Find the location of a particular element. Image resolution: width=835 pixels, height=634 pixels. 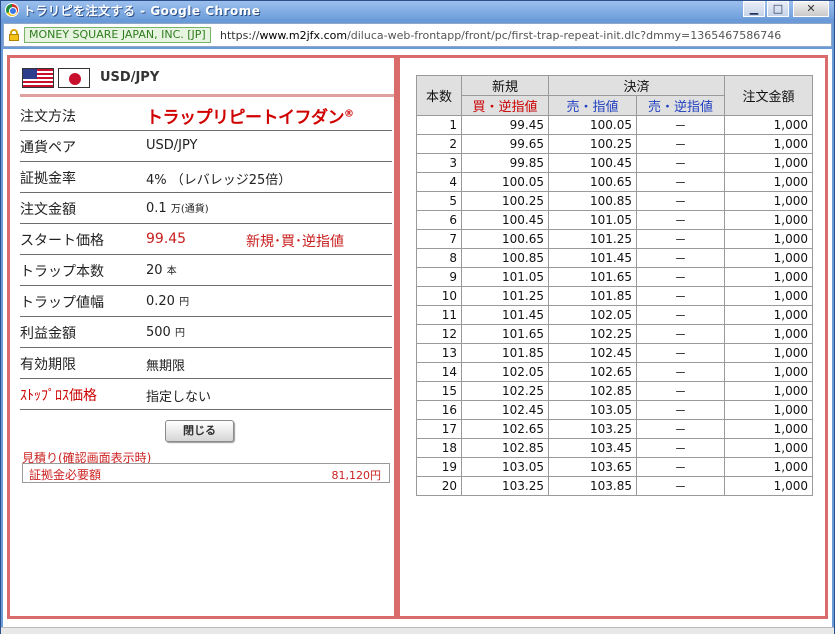

settle-price: 103.45 is located at coordinates (592, 448).